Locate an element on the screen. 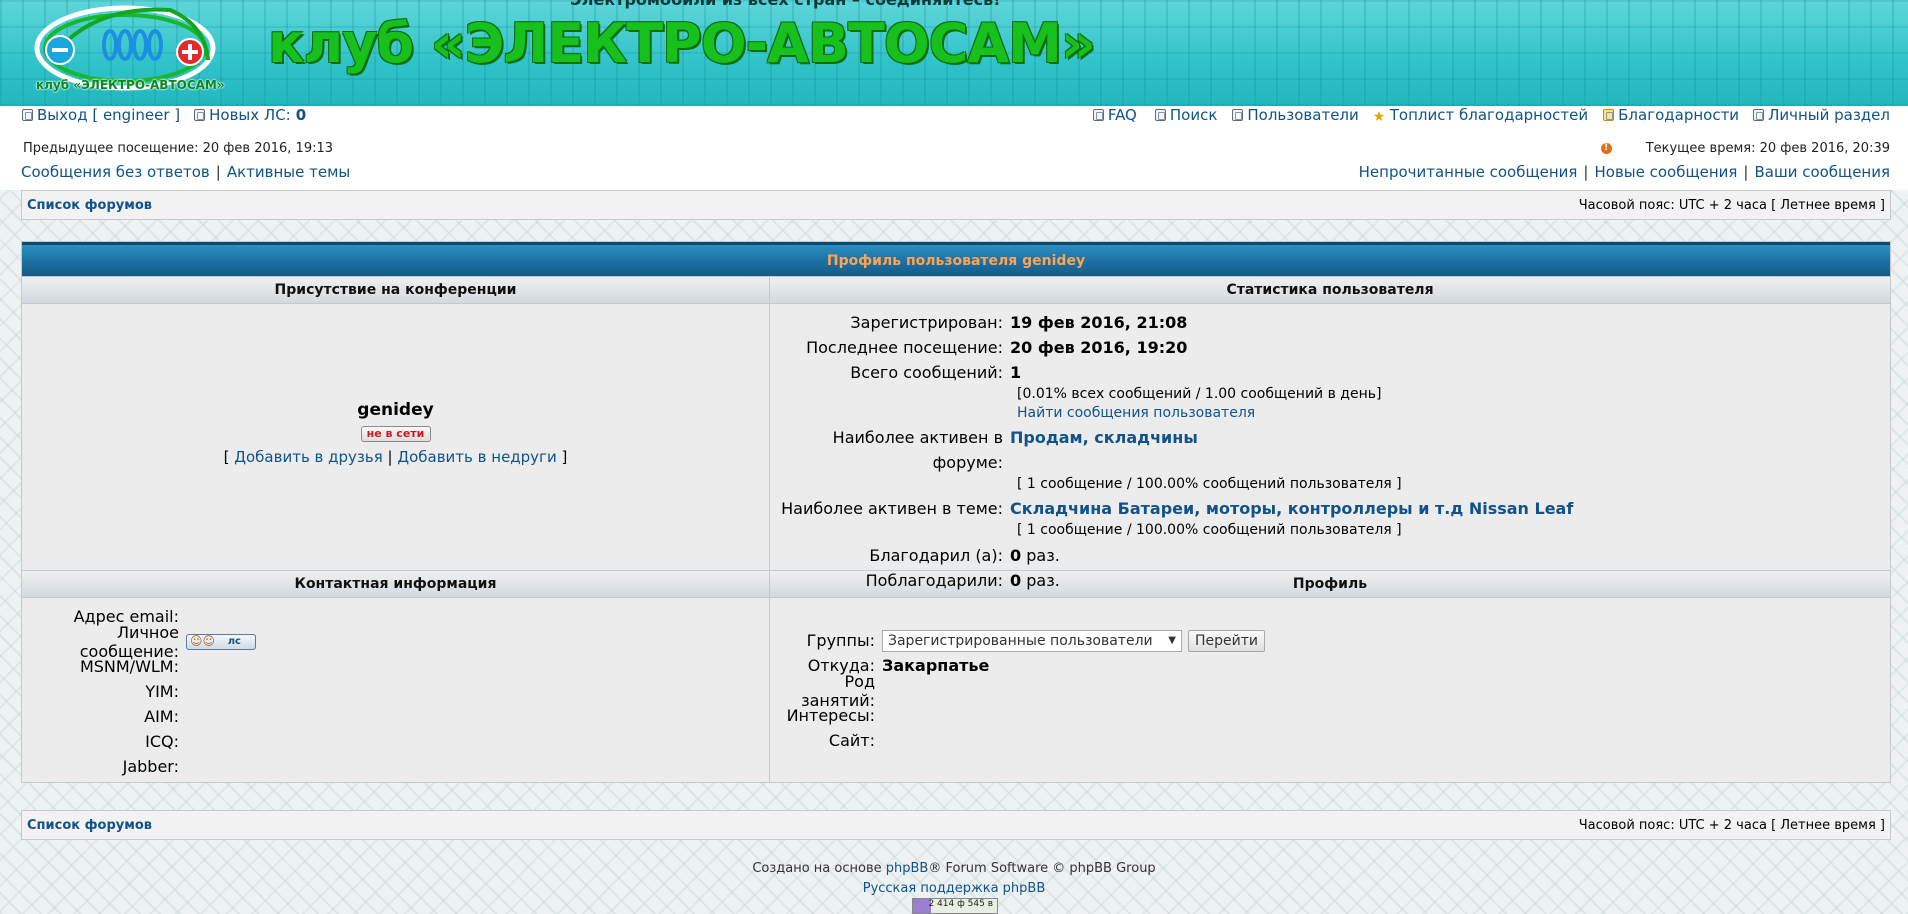 The width and height of the screenshot is (1908, 914). registered-row: Зарегистрирован: 19 фев 2016, 21:08 is located at coordinates (1330, 322).